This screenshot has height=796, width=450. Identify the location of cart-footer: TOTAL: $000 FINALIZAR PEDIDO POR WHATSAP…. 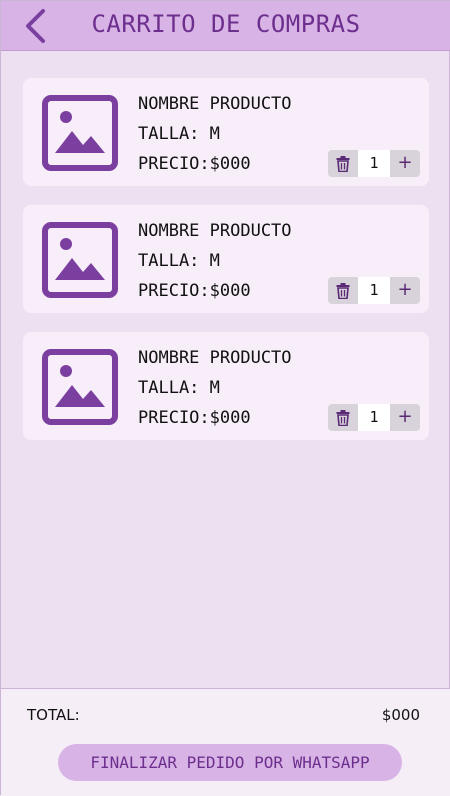
(225, 742).